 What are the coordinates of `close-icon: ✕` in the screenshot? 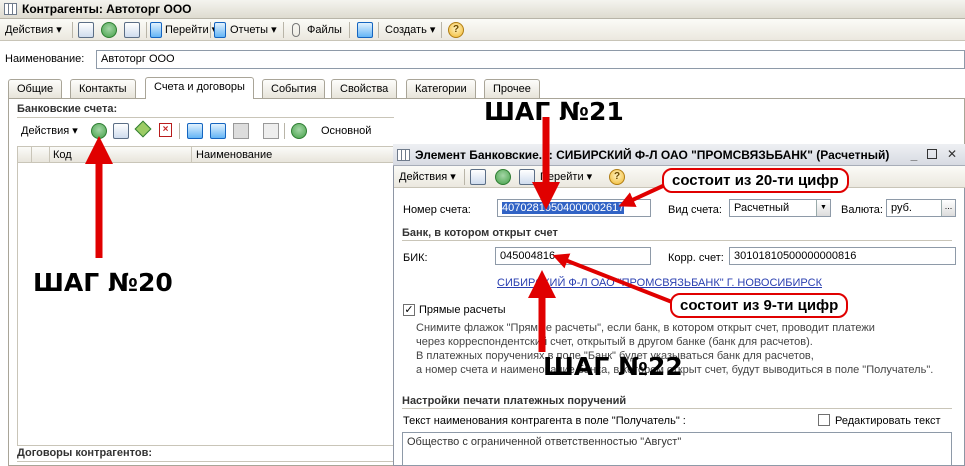 It's located at (952, 154).